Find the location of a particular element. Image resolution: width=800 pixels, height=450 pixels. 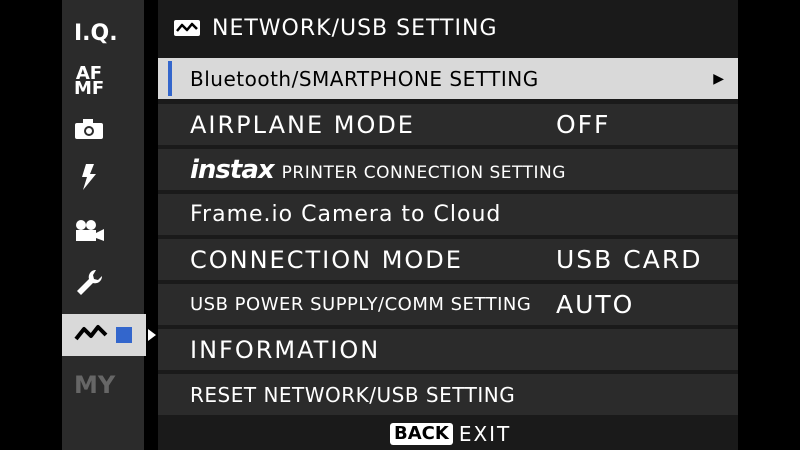

page-title: NETWORK/USB SETTING is located at coordinates (355, 28).